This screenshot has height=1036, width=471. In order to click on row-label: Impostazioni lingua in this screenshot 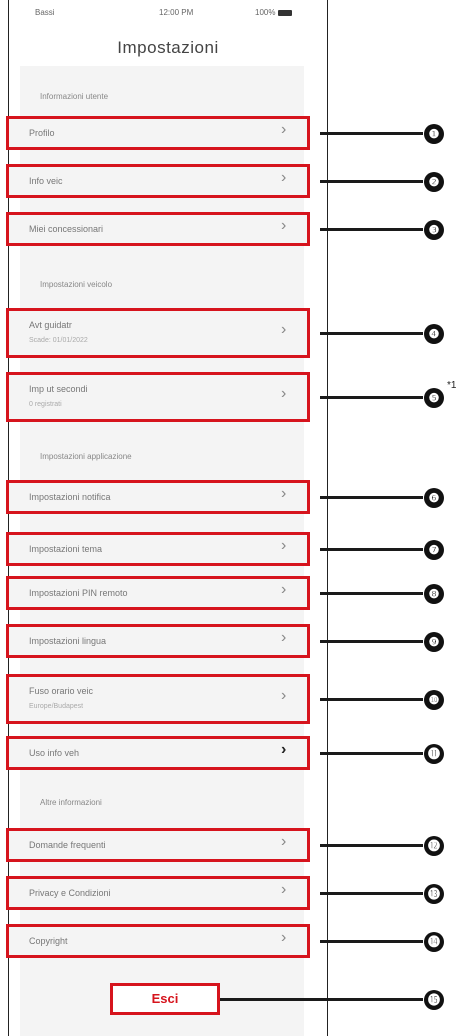, I will do `click(68, 641)`.